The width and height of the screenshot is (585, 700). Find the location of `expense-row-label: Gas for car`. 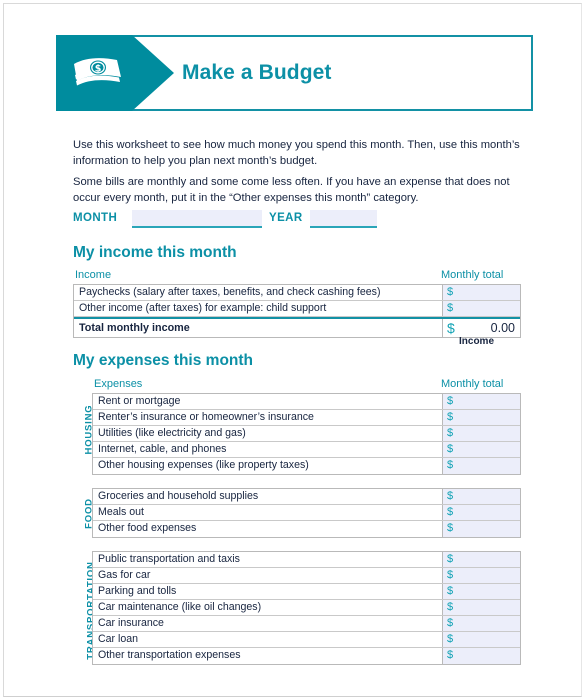

expense-row-label: Gas for car is located at coordinates (124, 575).